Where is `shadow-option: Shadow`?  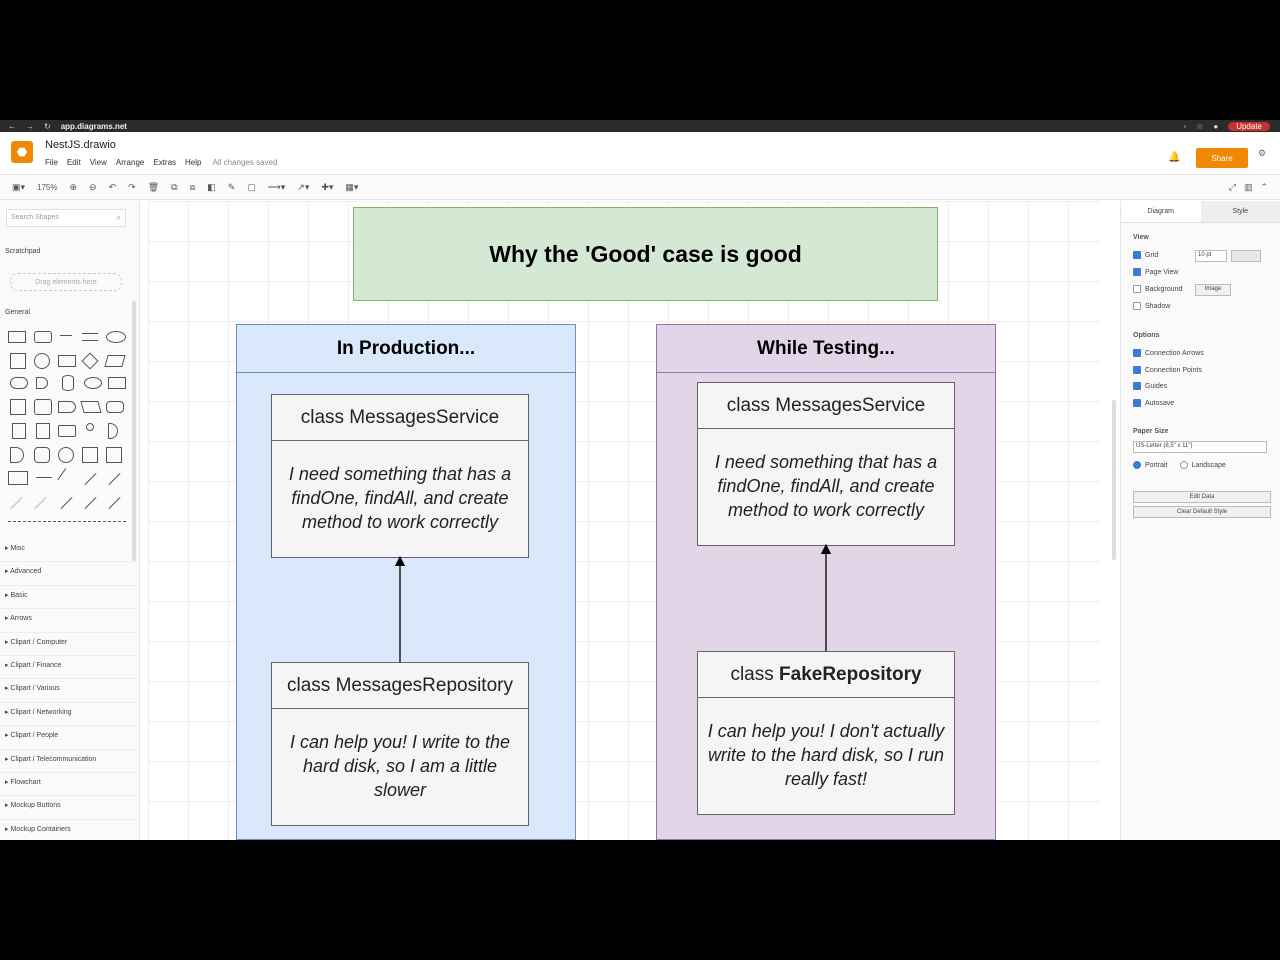
shadow-option: Shadow is located at coordinates (1151, 306).